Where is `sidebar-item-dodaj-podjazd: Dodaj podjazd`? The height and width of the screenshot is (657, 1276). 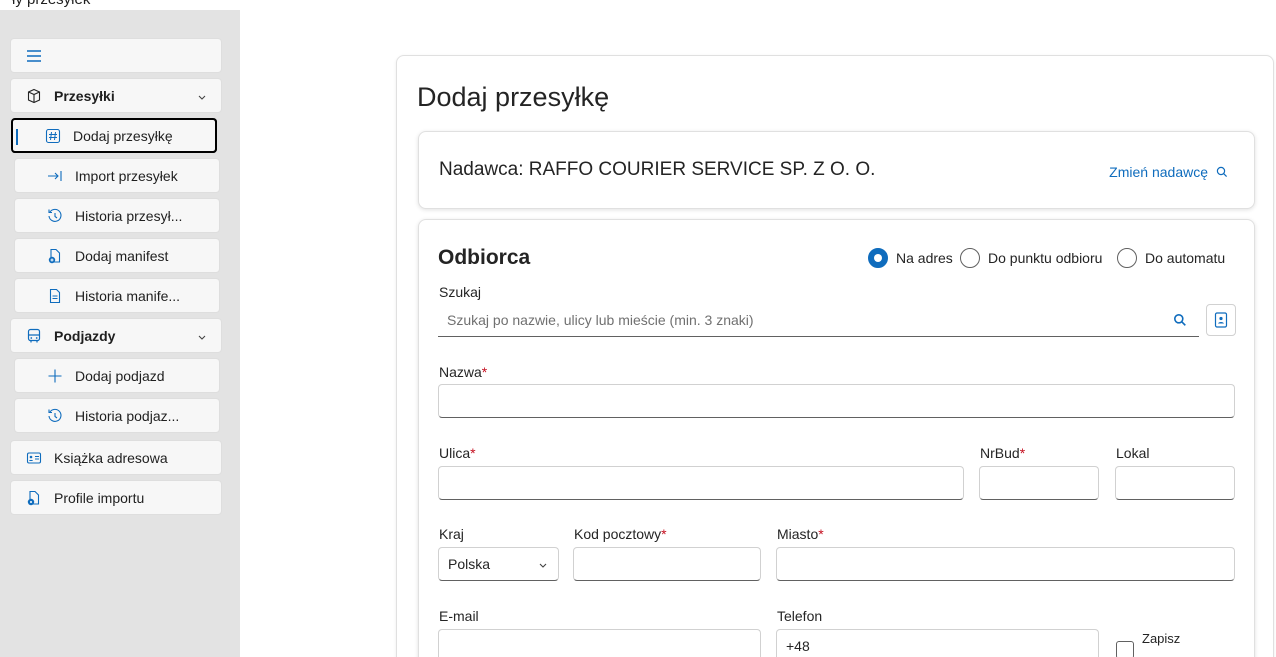
sidebar-item-dodaj-podjazd: Dodaj podjazd is located at coordinates (117, 375).